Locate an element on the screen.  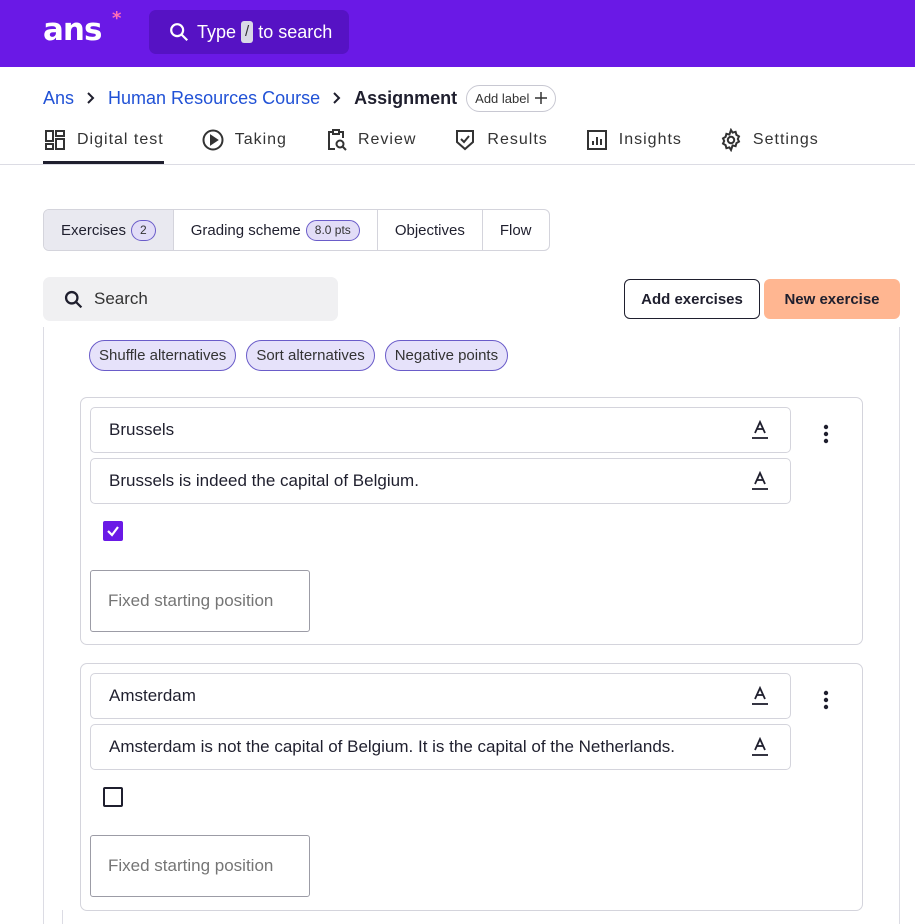
check-icon is located at coordinates (113, 531).